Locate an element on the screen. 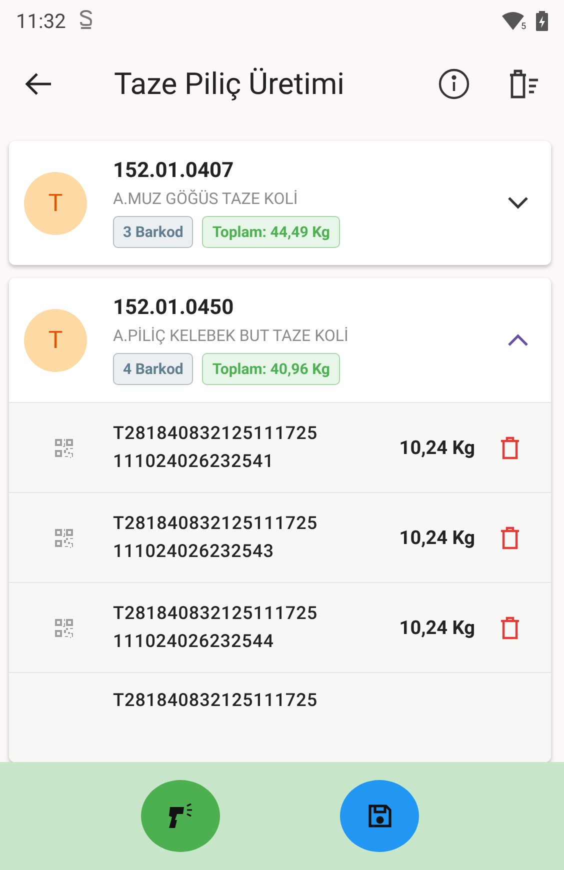 The width and height of the screenshot is (564, 870). wifi-icon is located at coordinates (513, 21).